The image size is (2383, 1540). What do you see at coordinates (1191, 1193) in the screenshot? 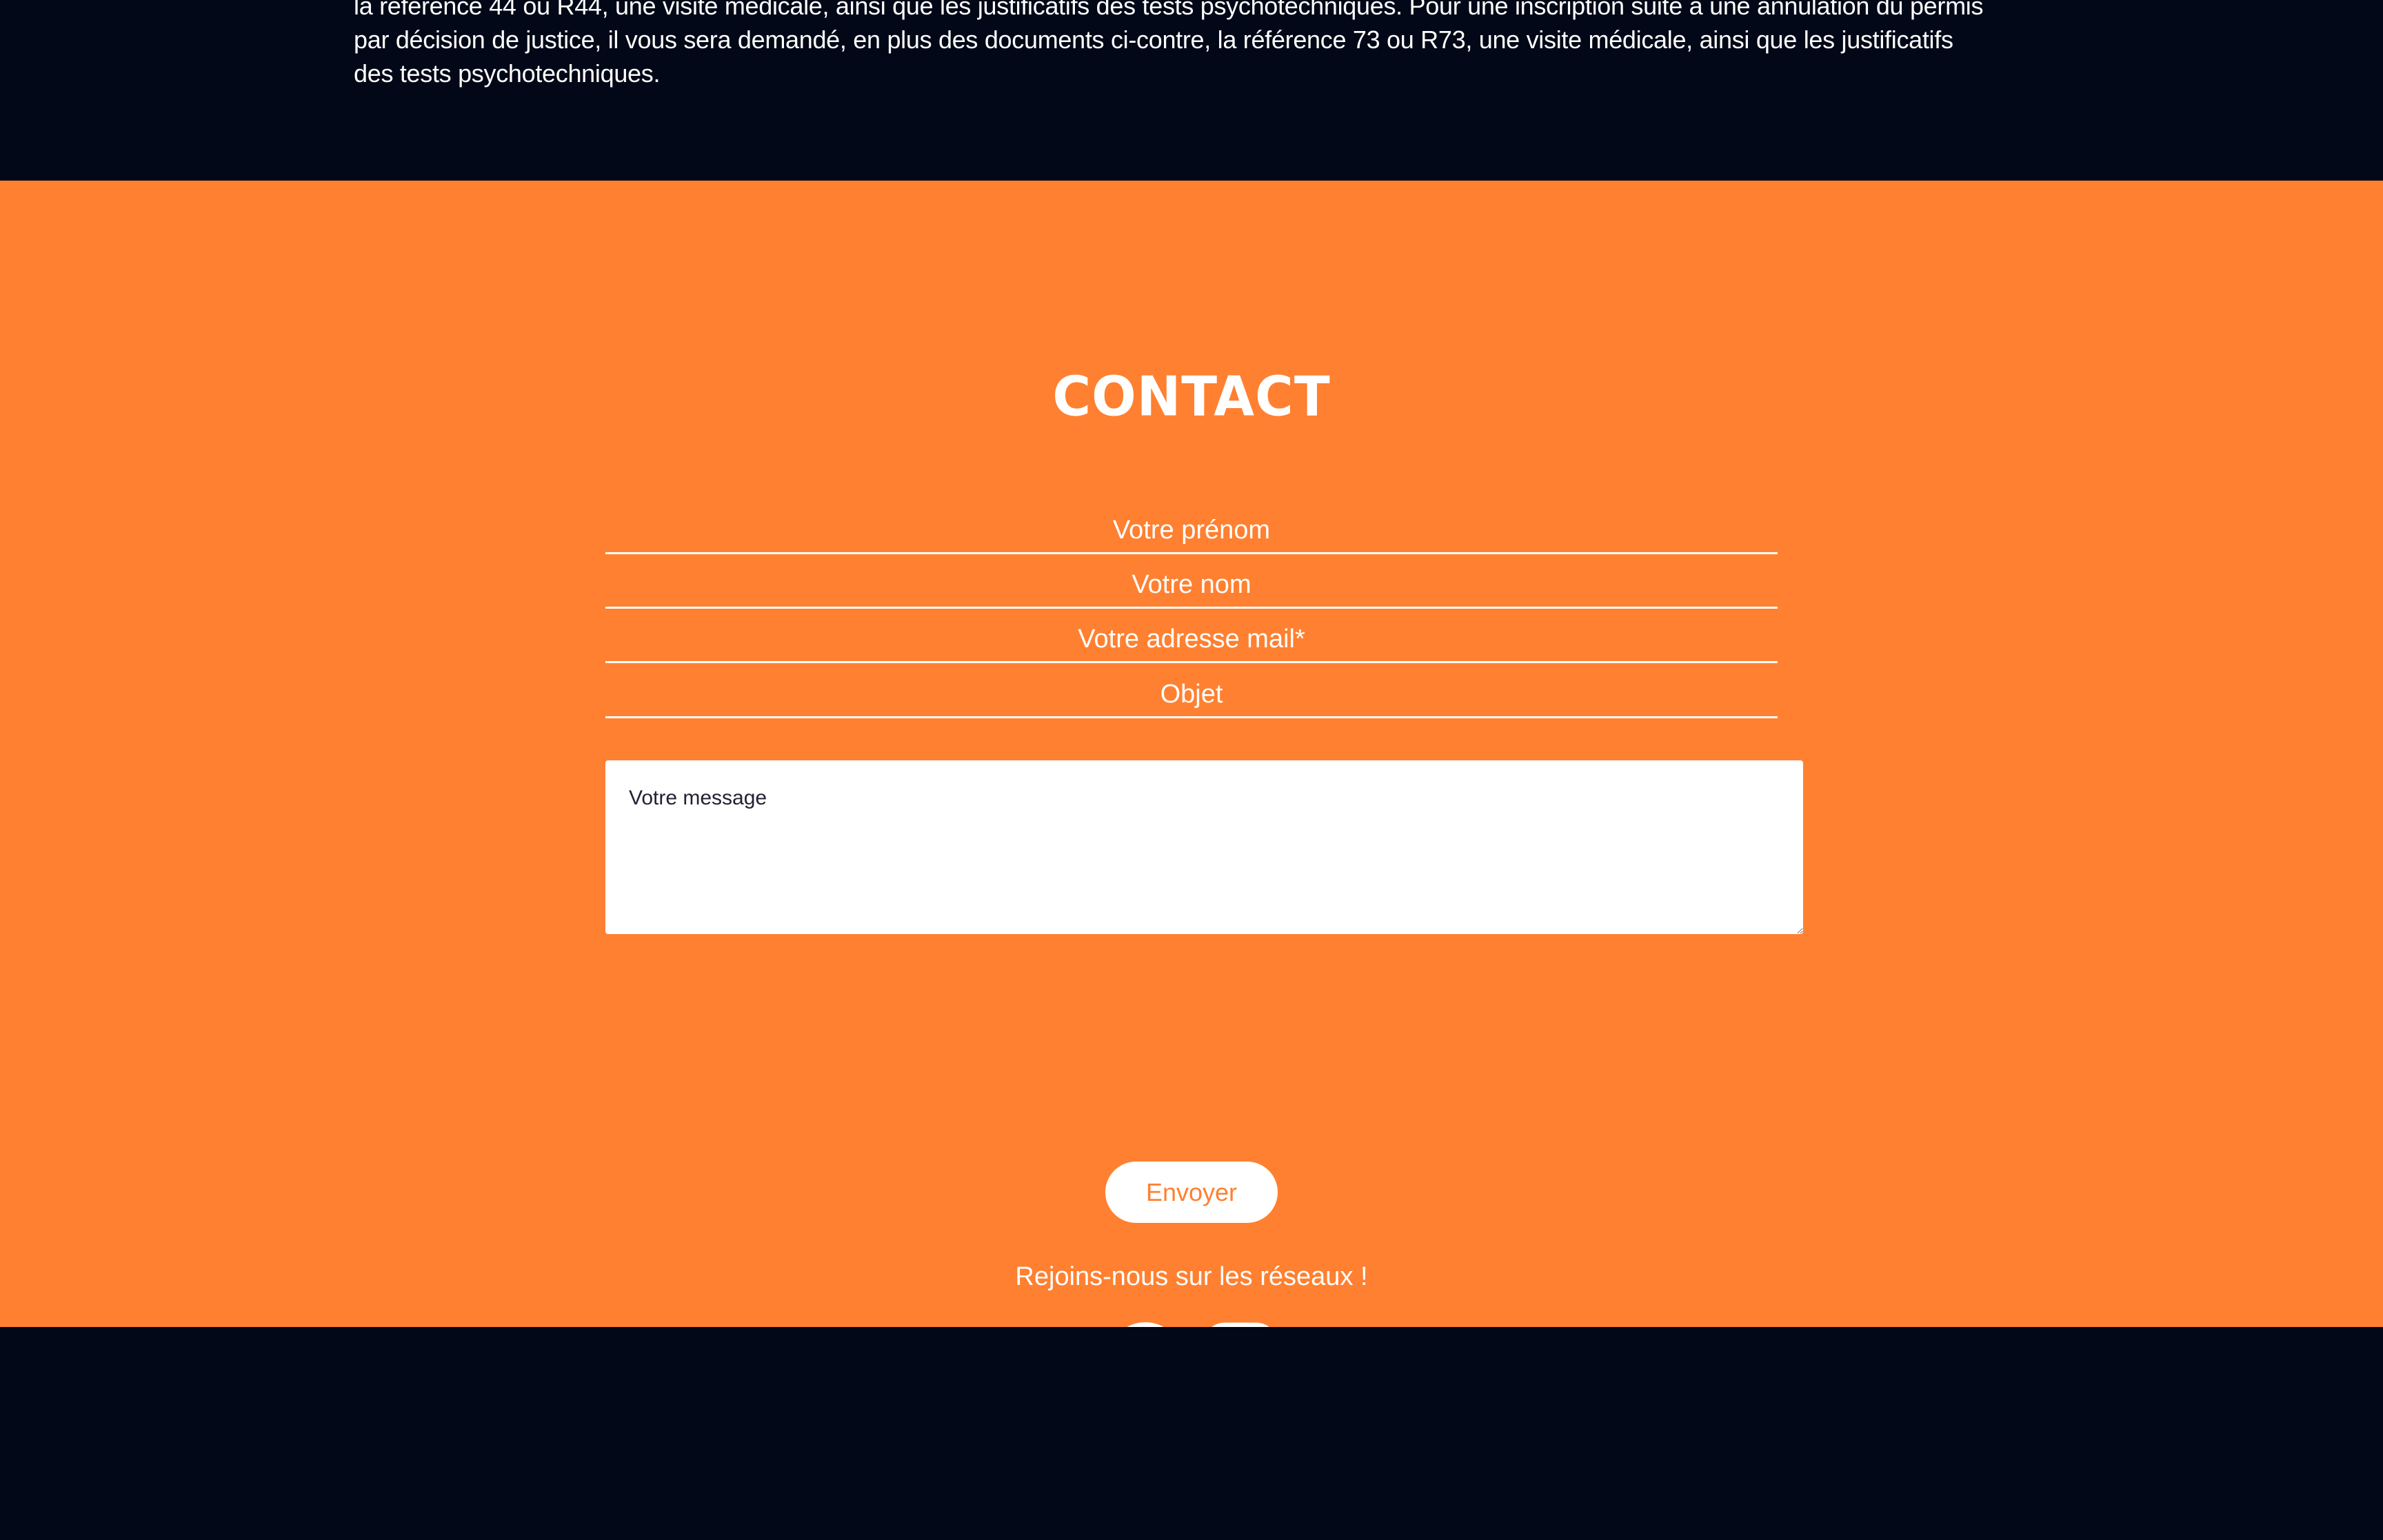
I see `send-button: Envoyer` at bounding box center [1191, 1193].